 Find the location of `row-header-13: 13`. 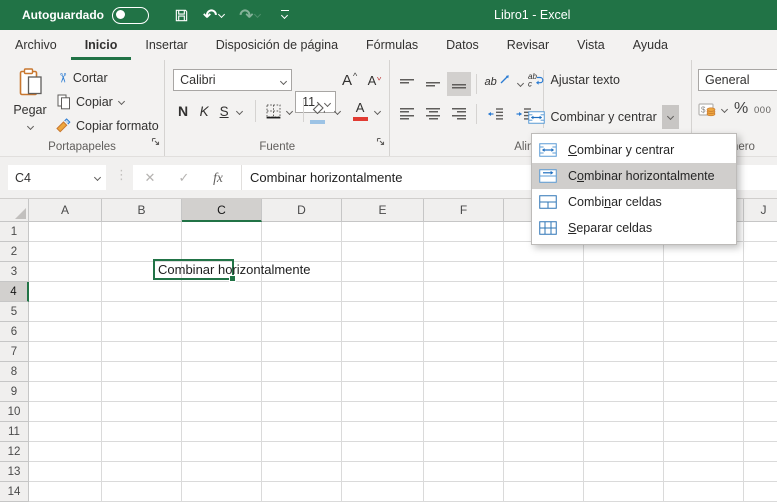

row-header-13: 13 is located at coordinates (14, 472).